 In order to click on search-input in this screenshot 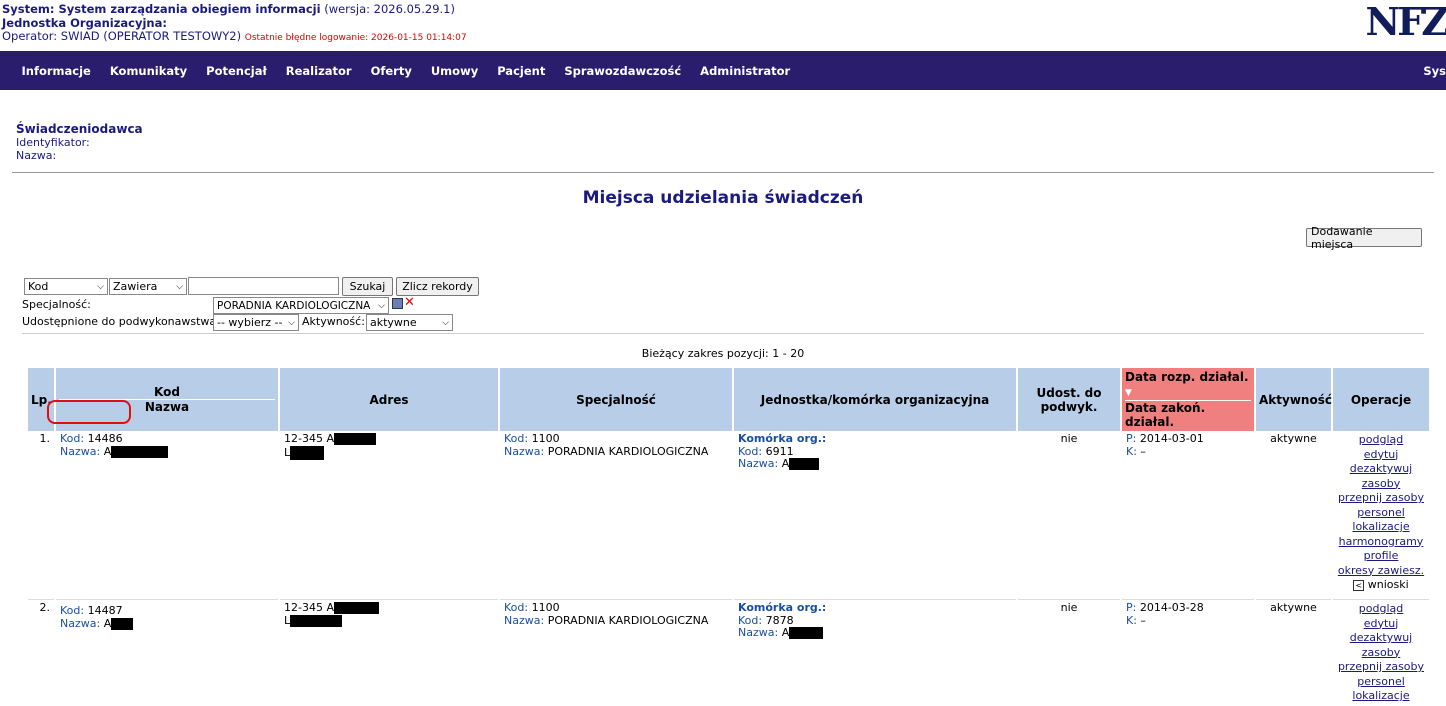, I will do `click(263, 286)`.